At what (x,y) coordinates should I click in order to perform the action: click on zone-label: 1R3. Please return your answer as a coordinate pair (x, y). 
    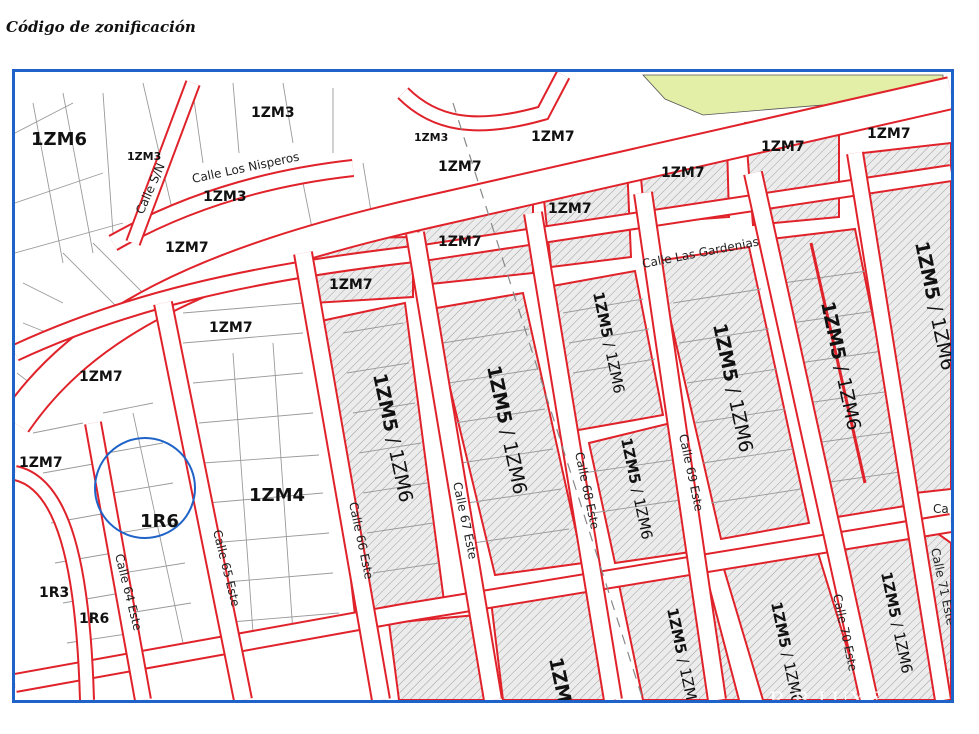
    Looking at the image, I should click on (54, 593).